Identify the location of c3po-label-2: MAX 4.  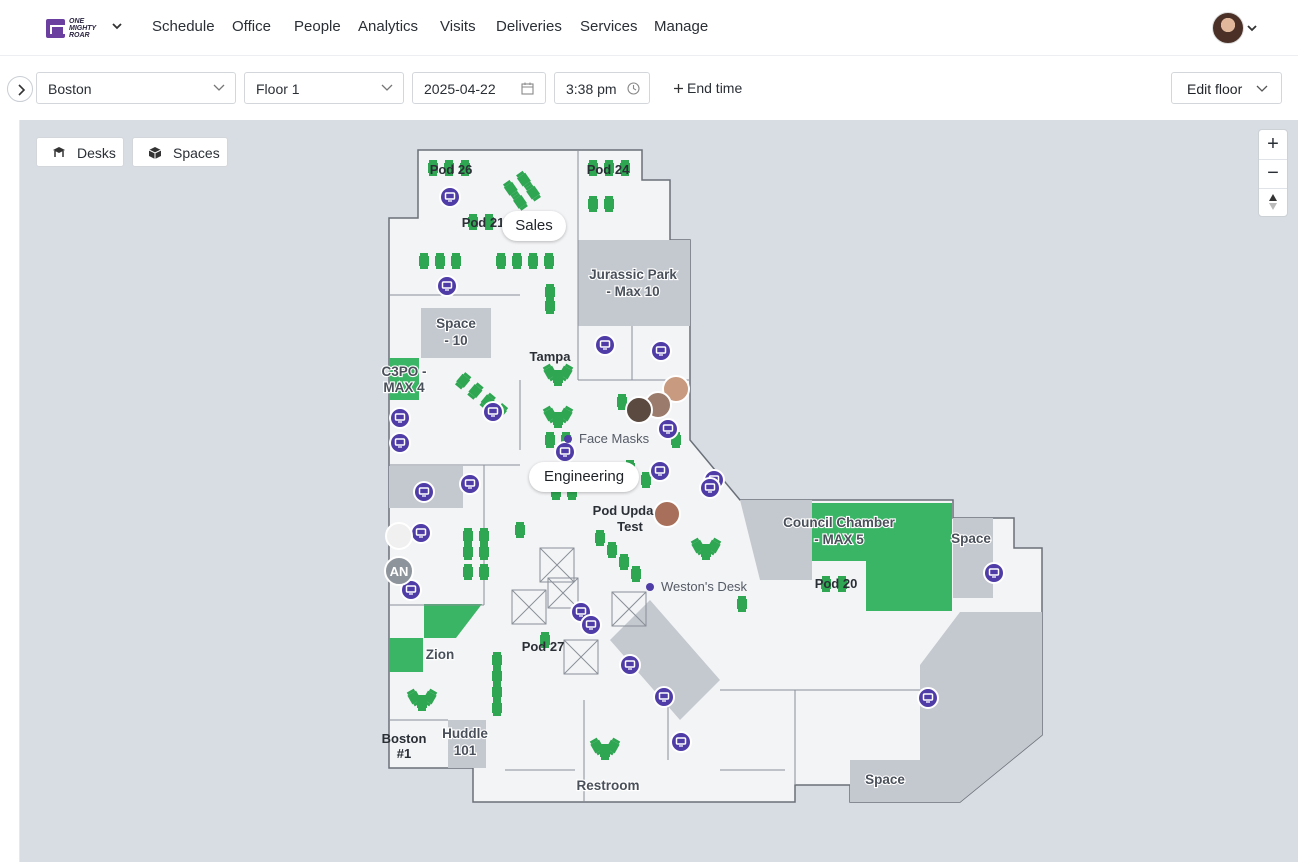
(404, 387).